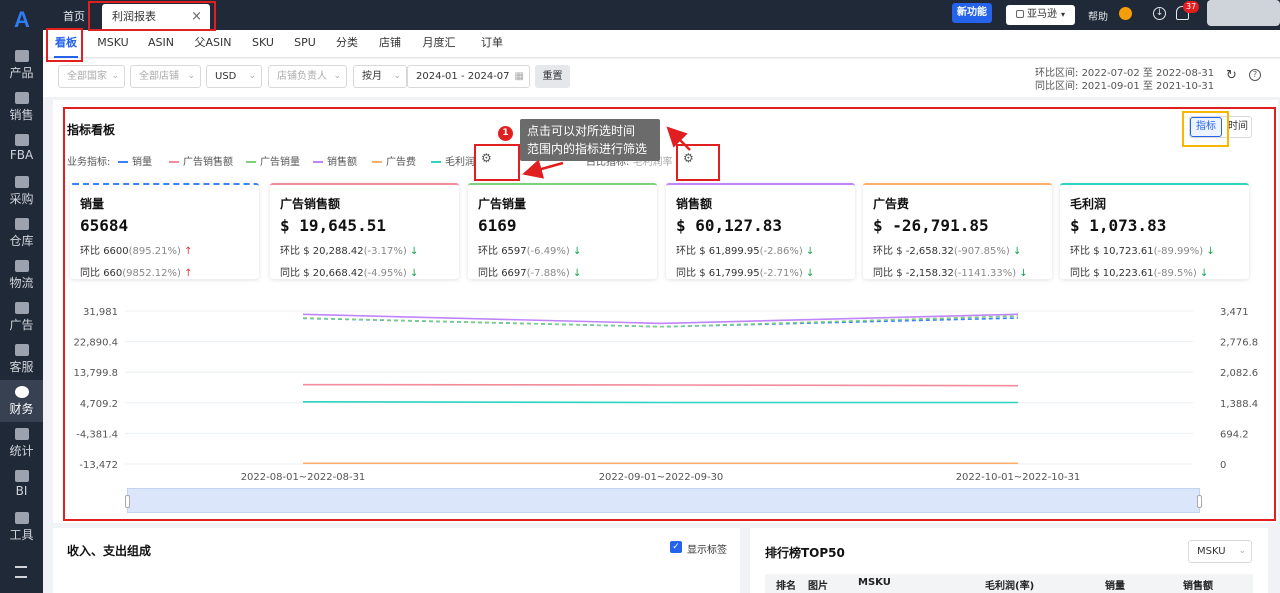 Image resolution: width=1280 pixels, height=593 pixels. I want to click on subnav-item-1: MSKU, so click(113, 44).